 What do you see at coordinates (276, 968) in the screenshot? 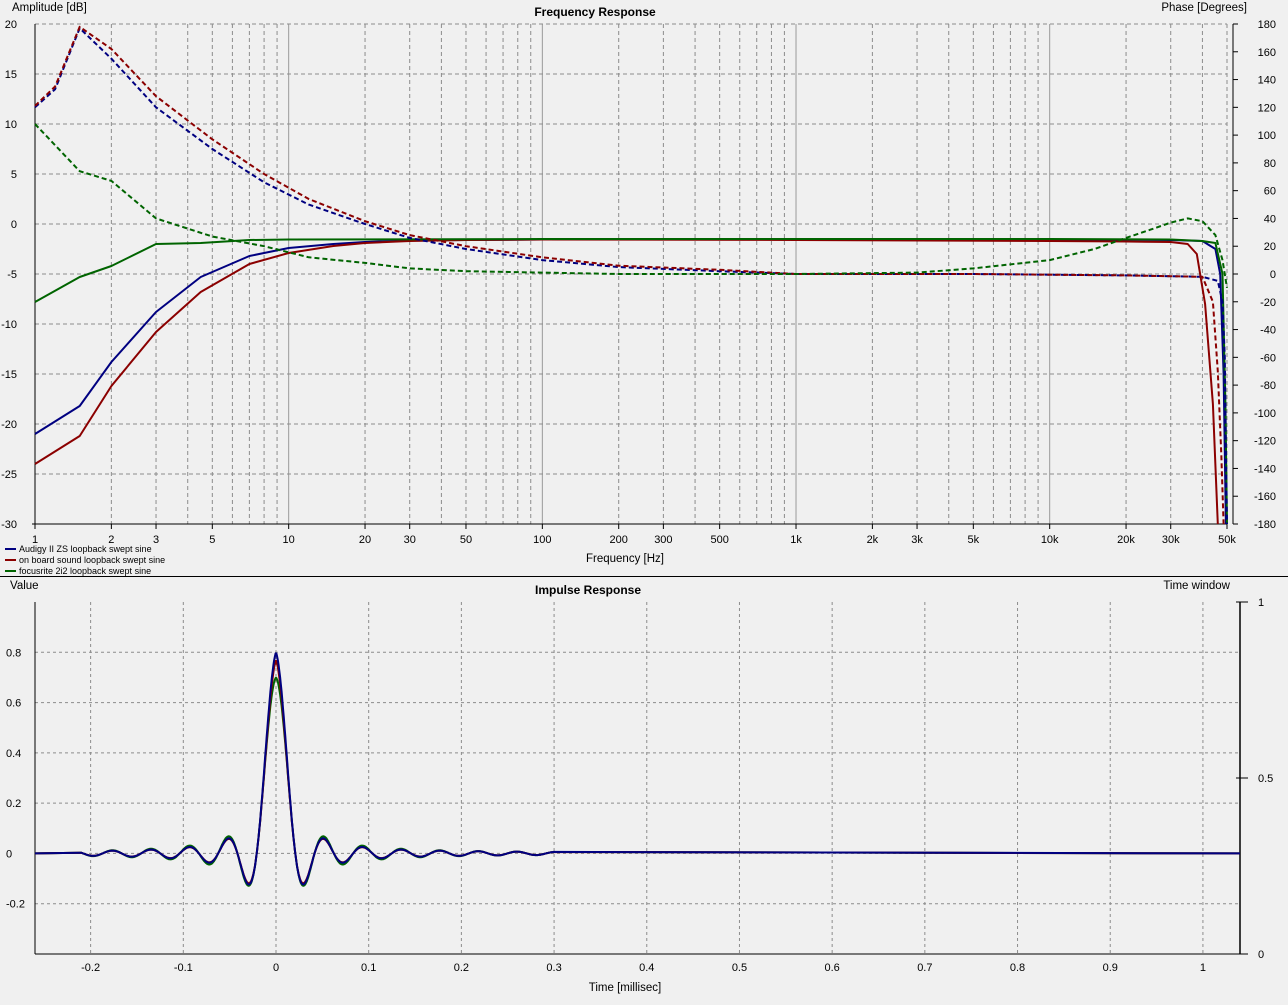
I see `imp-xtick: 0` at bounding box center [276, 968].